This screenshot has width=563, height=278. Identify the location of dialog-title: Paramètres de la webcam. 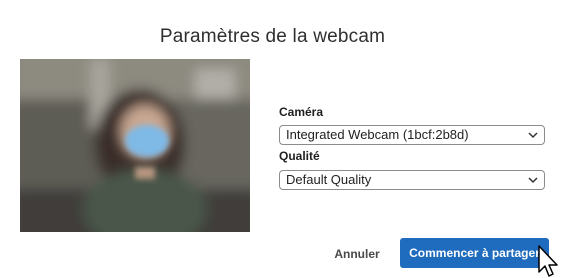
(272, 36).